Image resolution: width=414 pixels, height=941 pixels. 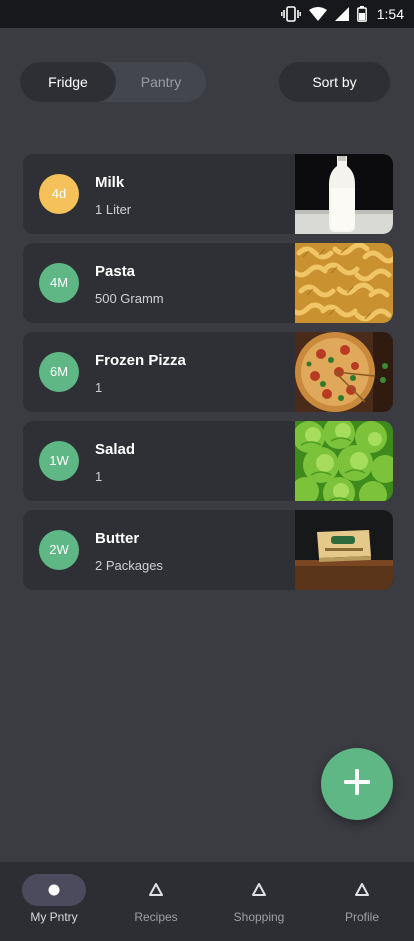 I want to click on vibrate-icon, so click(x=290, y=14).